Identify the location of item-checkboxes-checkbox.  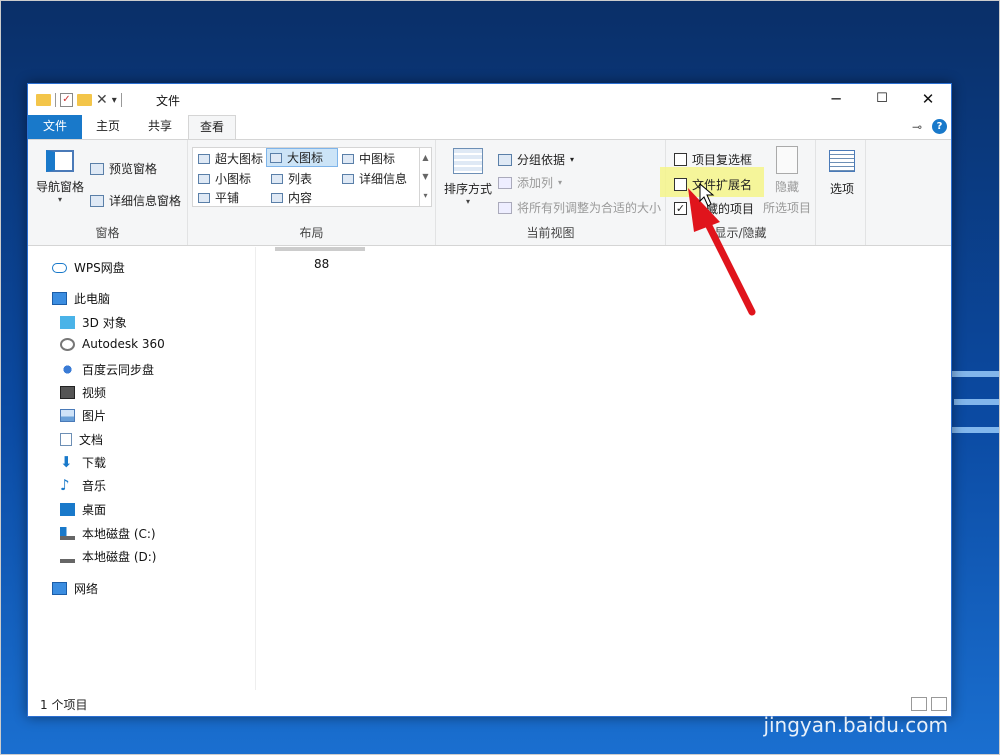
(680, 159).